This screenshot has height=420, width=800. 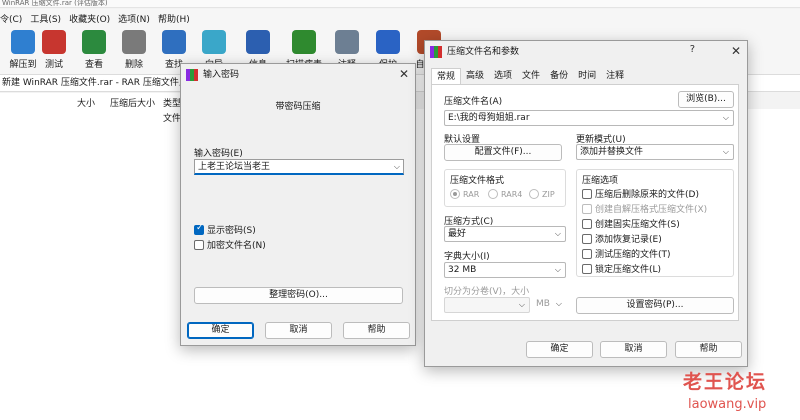 I want to click on format-zip-radio: ZIP, so click(x=542, y=194).